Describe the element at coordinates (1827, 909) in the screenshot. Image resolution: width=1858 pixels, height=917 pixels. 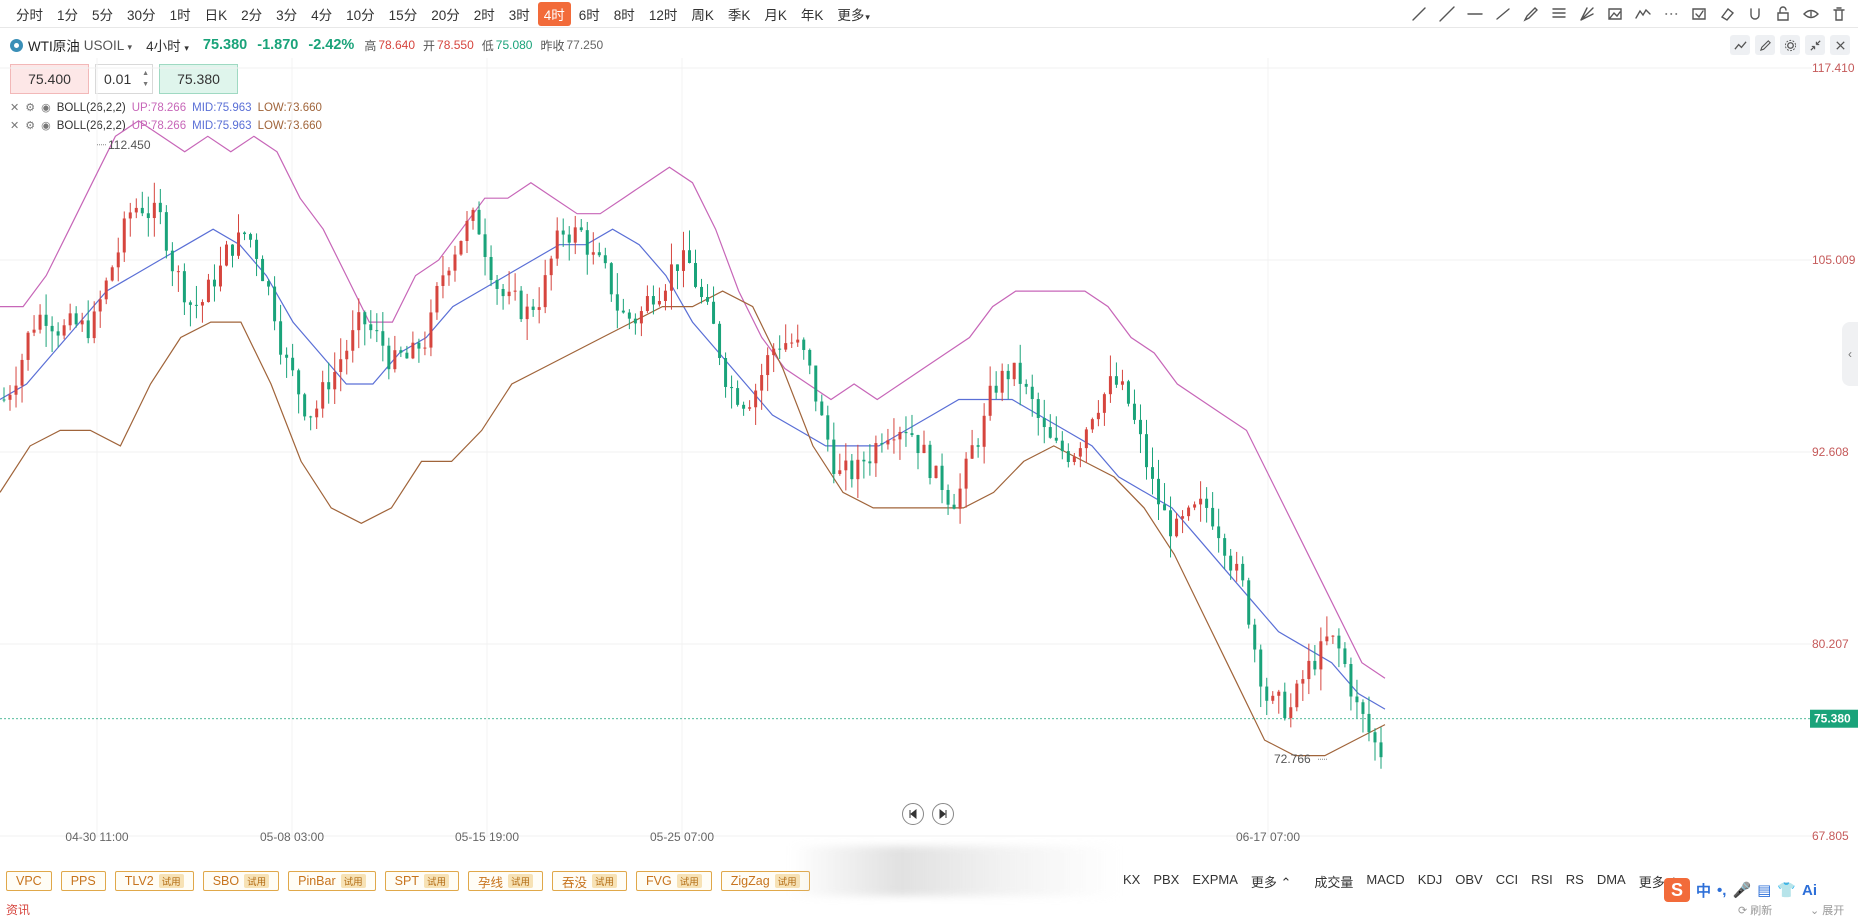
I see `expand-button: ⌄ 展开` at that location.